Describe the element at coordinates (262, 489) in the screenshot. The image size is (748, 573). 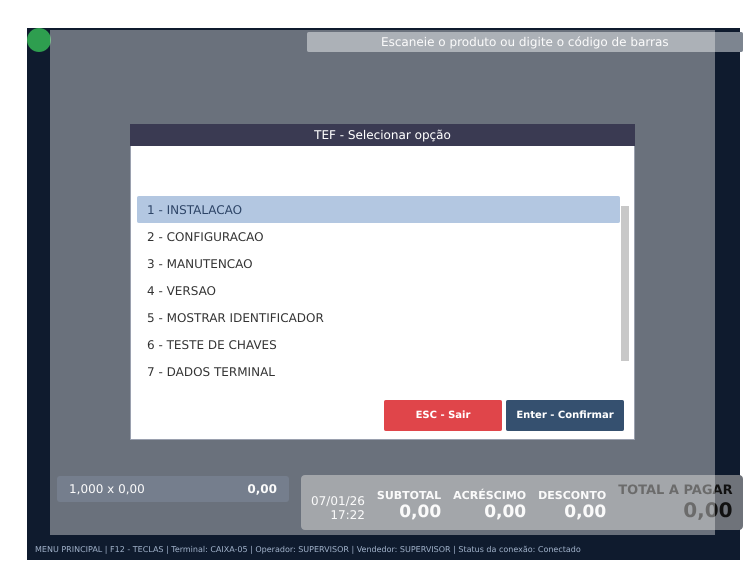
I see `item-amount: 0,00` at that location.